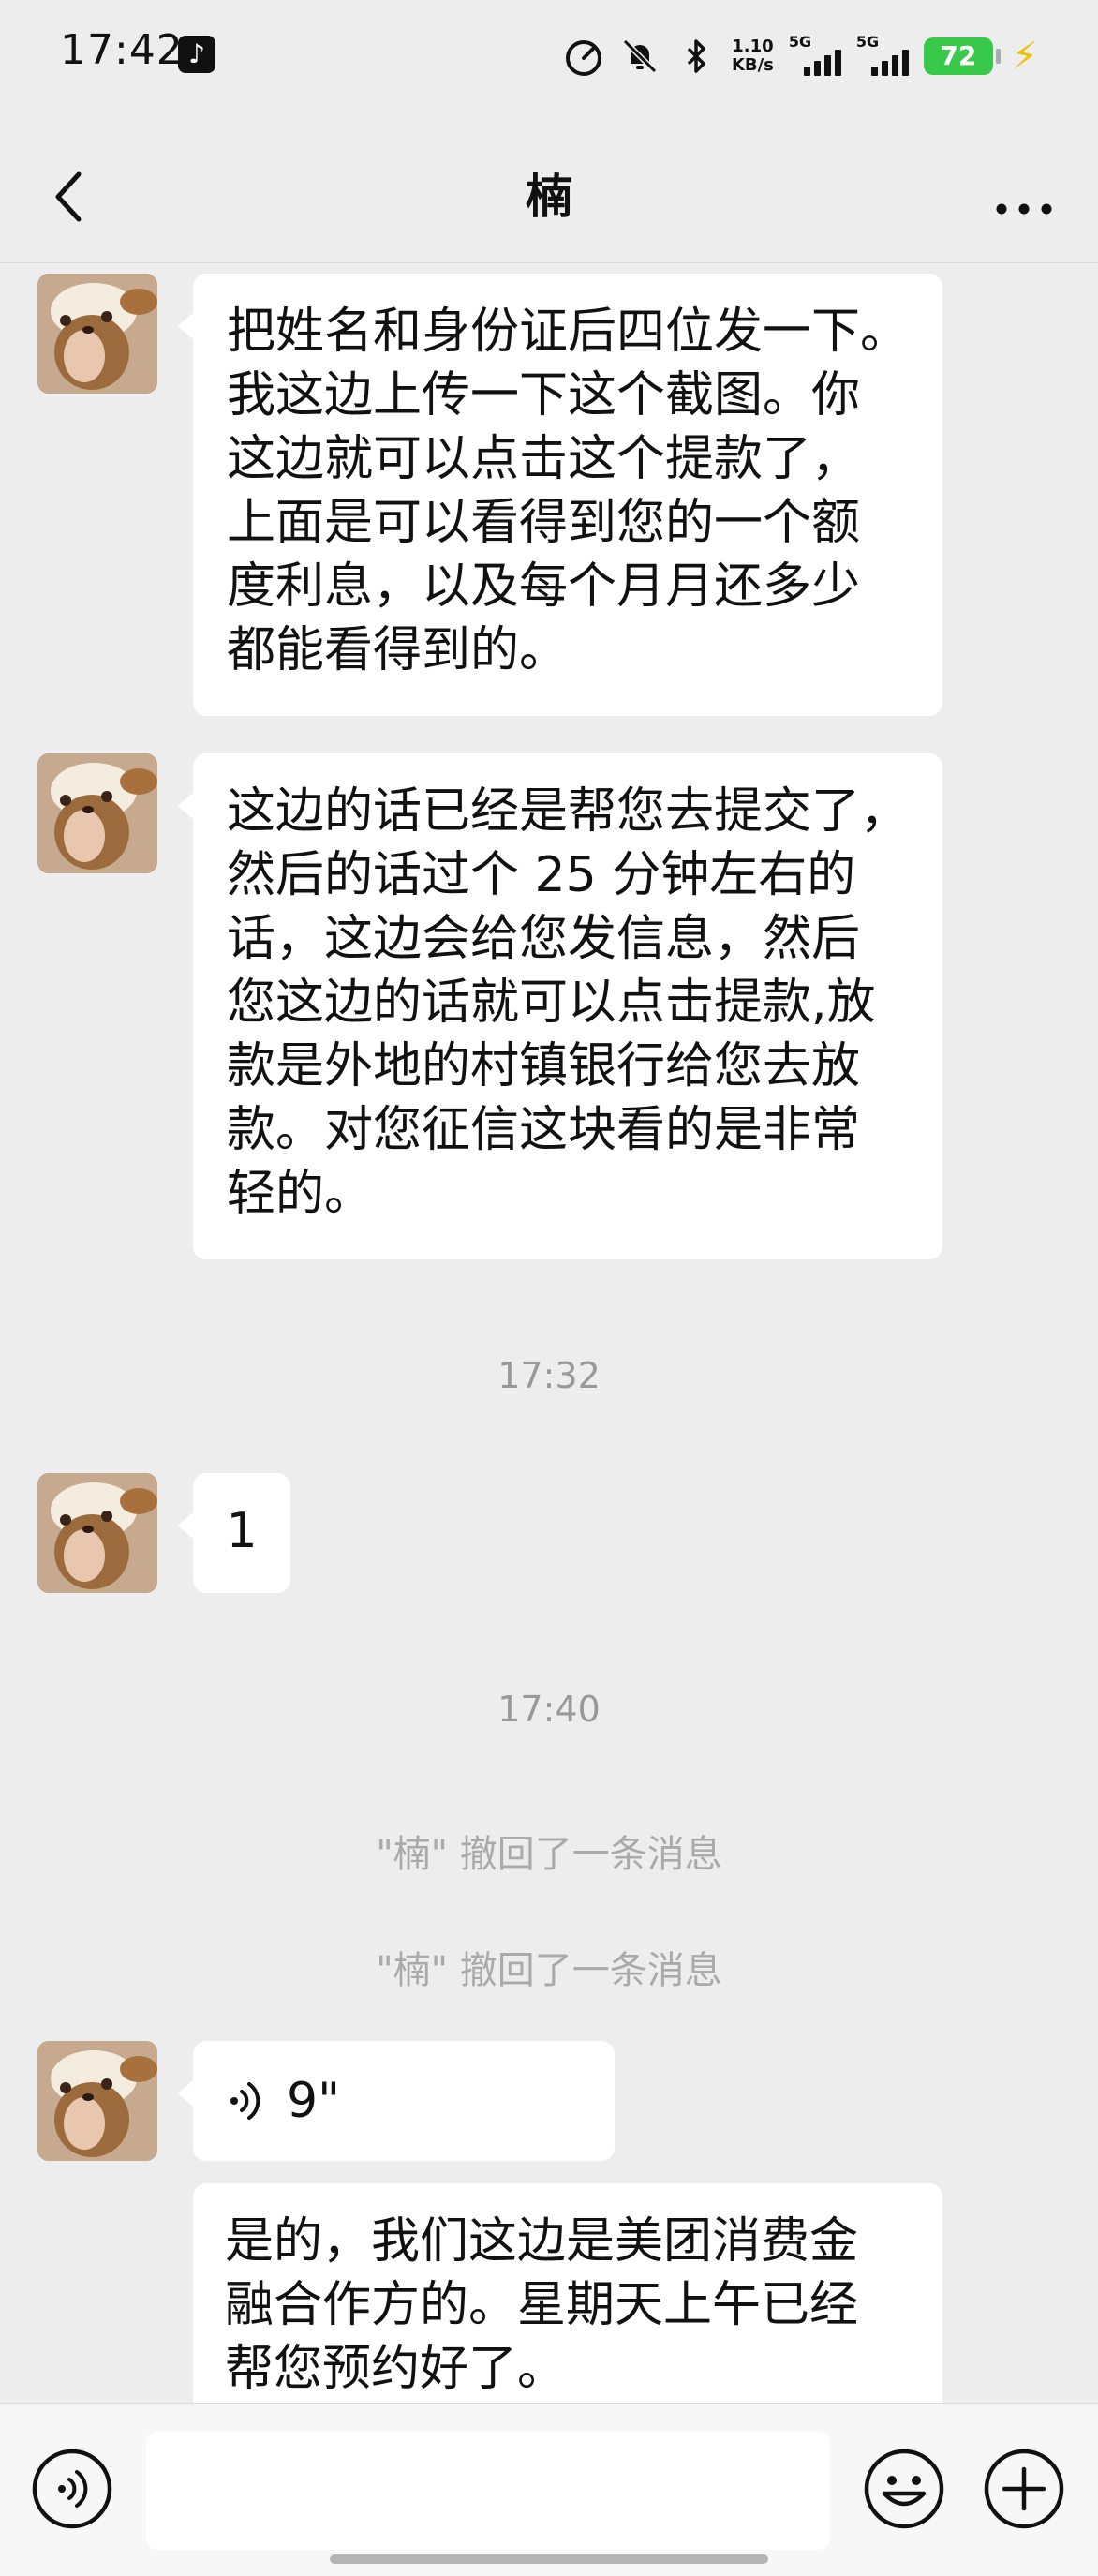 Image resolution: width=1098 pixels, height=2576 pixels. What do you see at coordinates (245, 2101) in the screenshot?
I see `voice-wave-icon` at bounding box center [245, 2101].